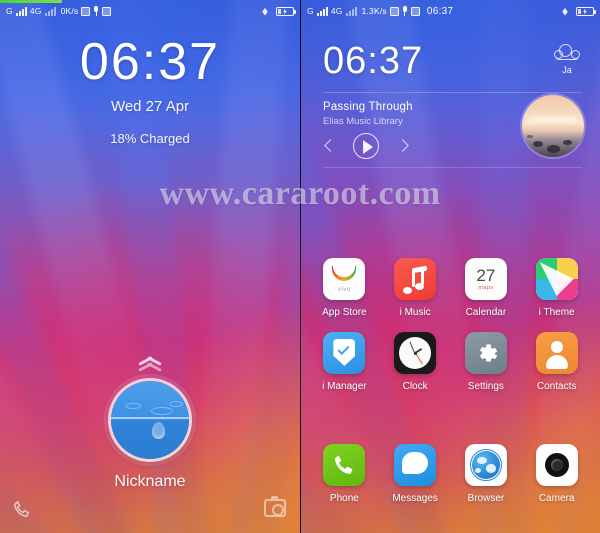 The height and width of the screenshot is (533, 600). Describe the element at coordinates (150, 138) in the screenshot. I see `lockscreen-battery-status: 18% Charged` at that location.